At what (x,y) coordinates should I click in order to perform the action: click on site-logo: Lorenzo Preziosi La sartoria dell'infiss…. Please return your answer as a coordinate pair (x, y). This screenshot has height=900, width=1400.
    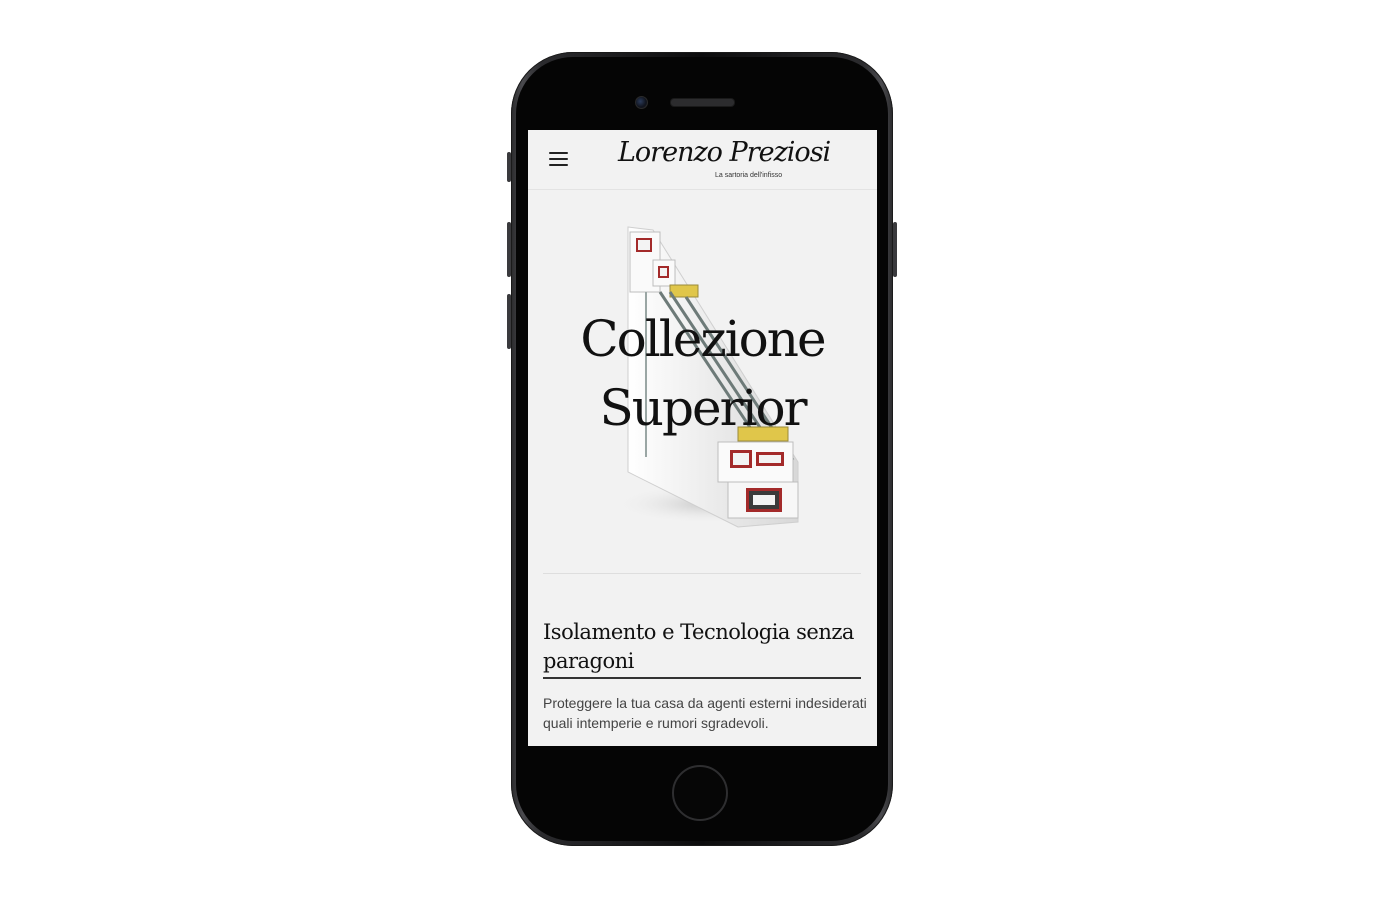
    Looking at the image, I should click on (724, 159).